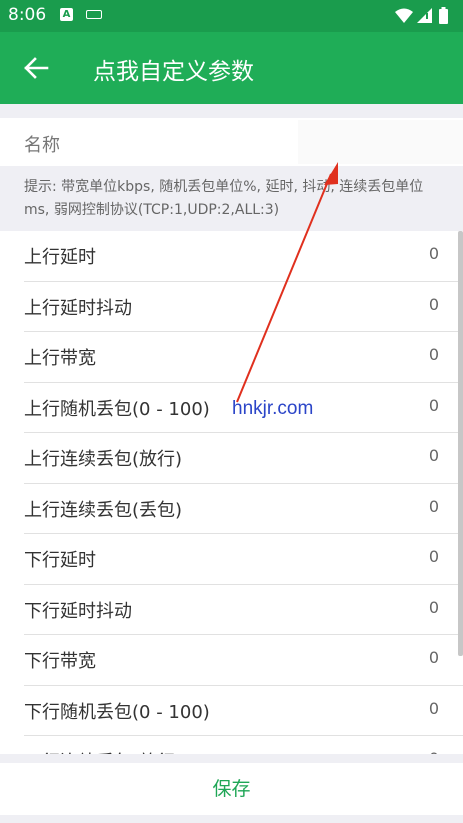  Describe the element at coordinates (404, 15) in the screenshot. I see `wifi-icon` at that location.